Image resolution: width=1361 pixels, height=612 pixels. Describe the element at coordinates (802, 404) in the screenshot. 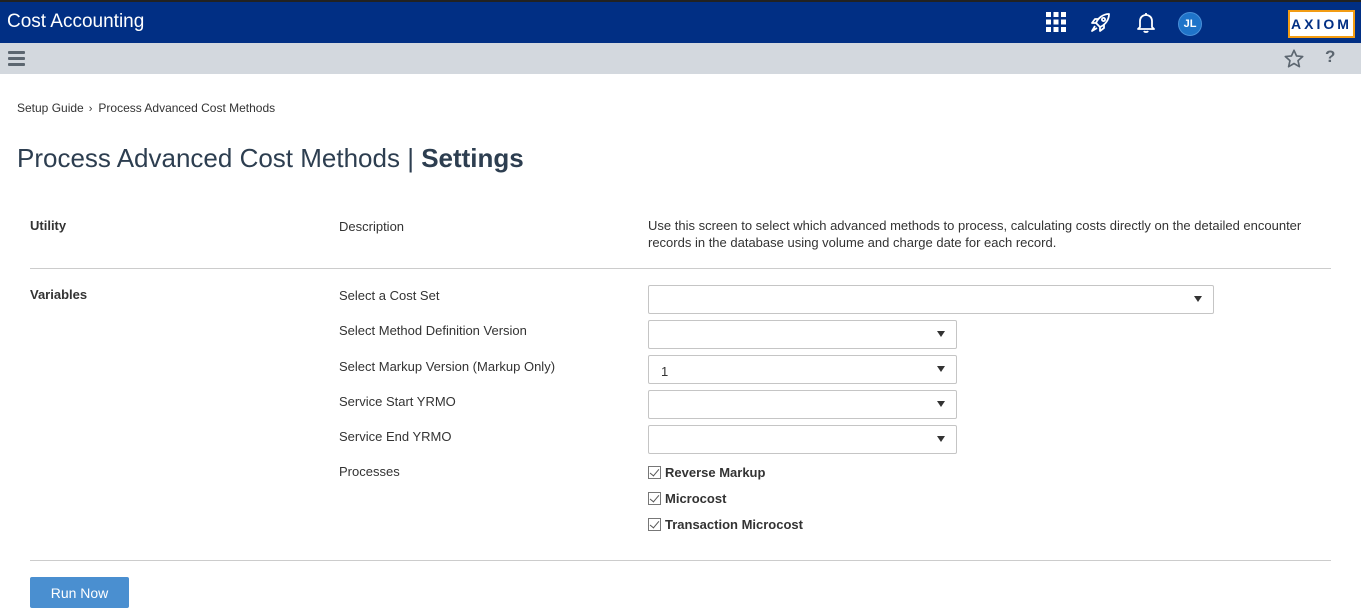

I see `service-start-select` at that location.